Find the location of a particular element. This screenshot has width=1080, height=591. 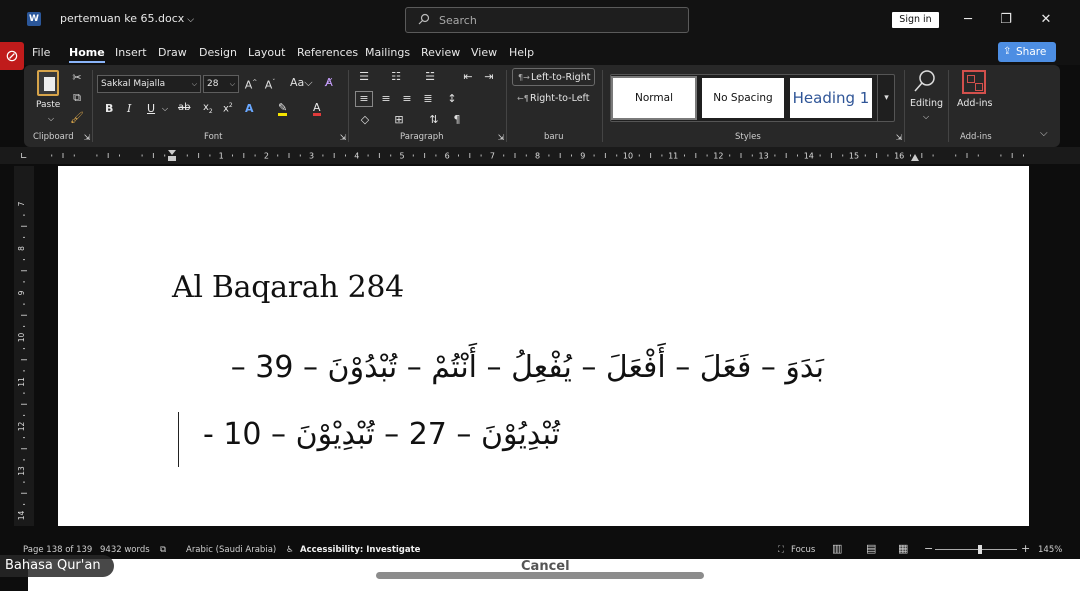

vertical-ruler: 7 8 9 10 11 12 13 14 is located at coordinates (24, 346).